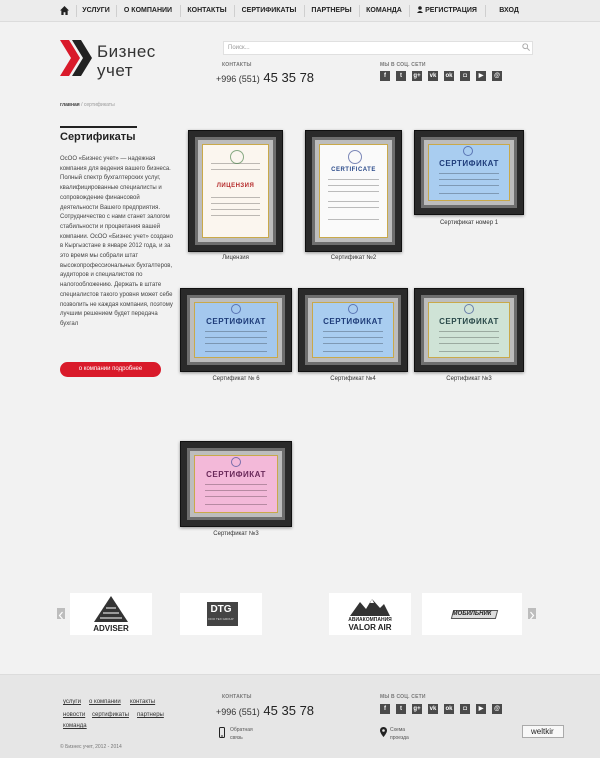 This screenshot has height=758, width=600. I want to click on footer-link-news: новости, so click(74, 715).